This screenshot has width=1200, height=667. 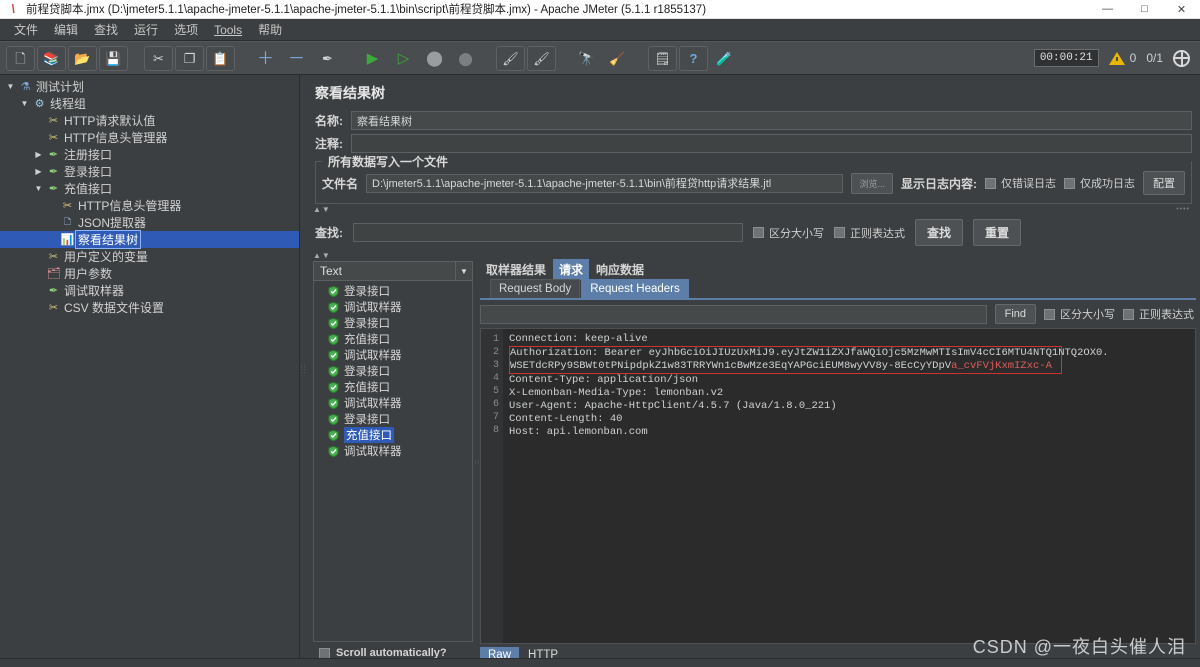 I want to click on clear-all-button: 🗒, so click(x=662, y=58).